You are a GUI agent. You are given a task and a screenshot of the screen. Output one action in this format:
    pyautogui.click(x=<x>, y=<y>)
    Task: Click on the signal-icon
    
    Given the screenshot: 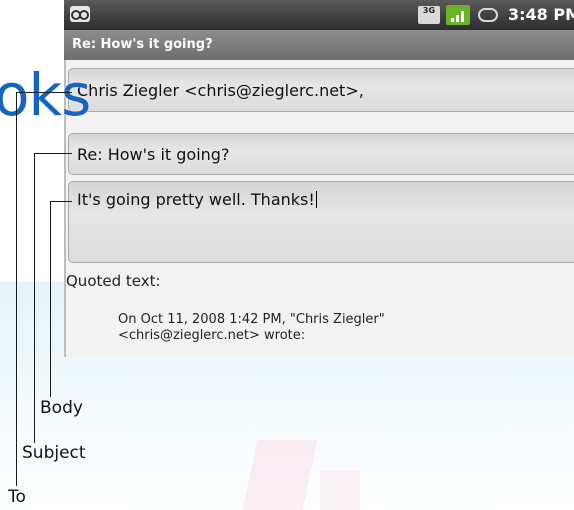 What is the action you would take?
    pyautogui.click(x=458, y=15)
    